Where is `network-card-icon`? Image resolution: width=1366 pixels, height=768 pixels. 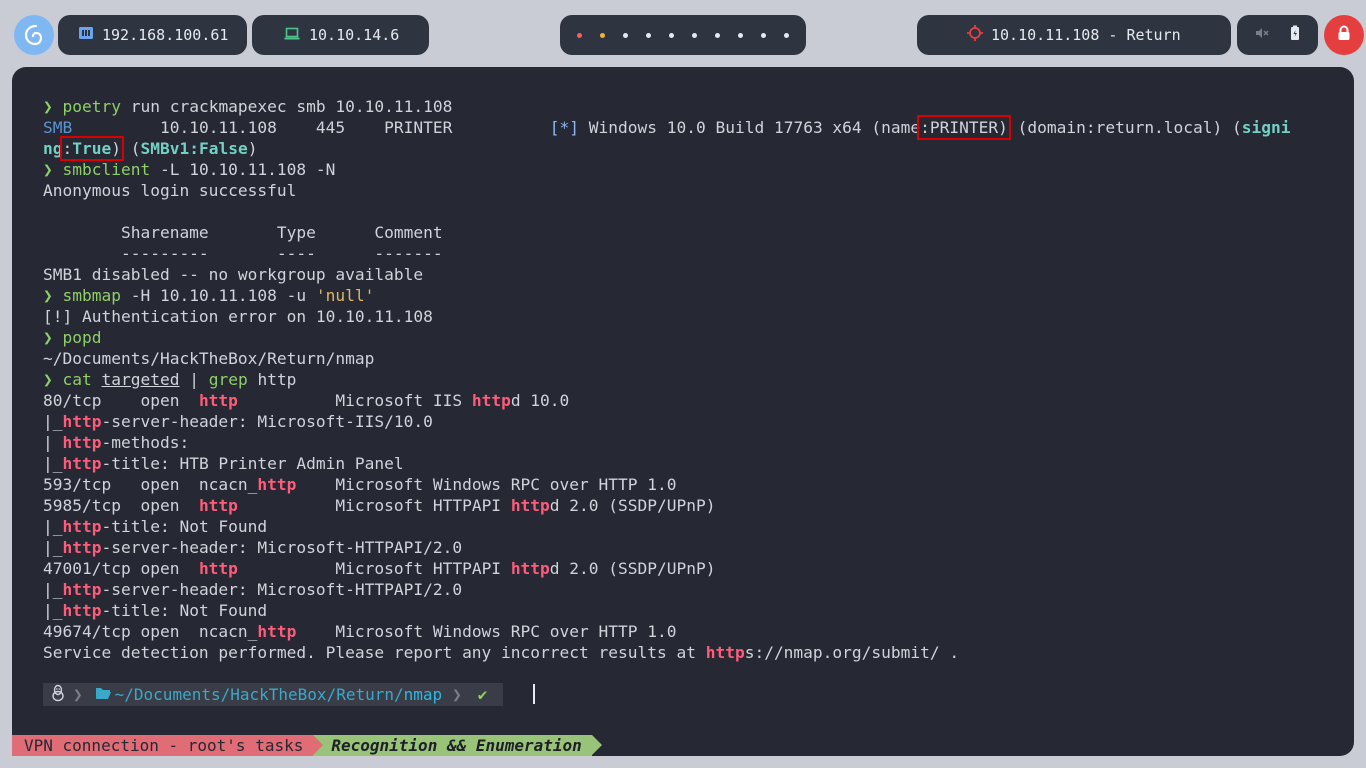 network-card-icon is located at coordinates (86, 35).